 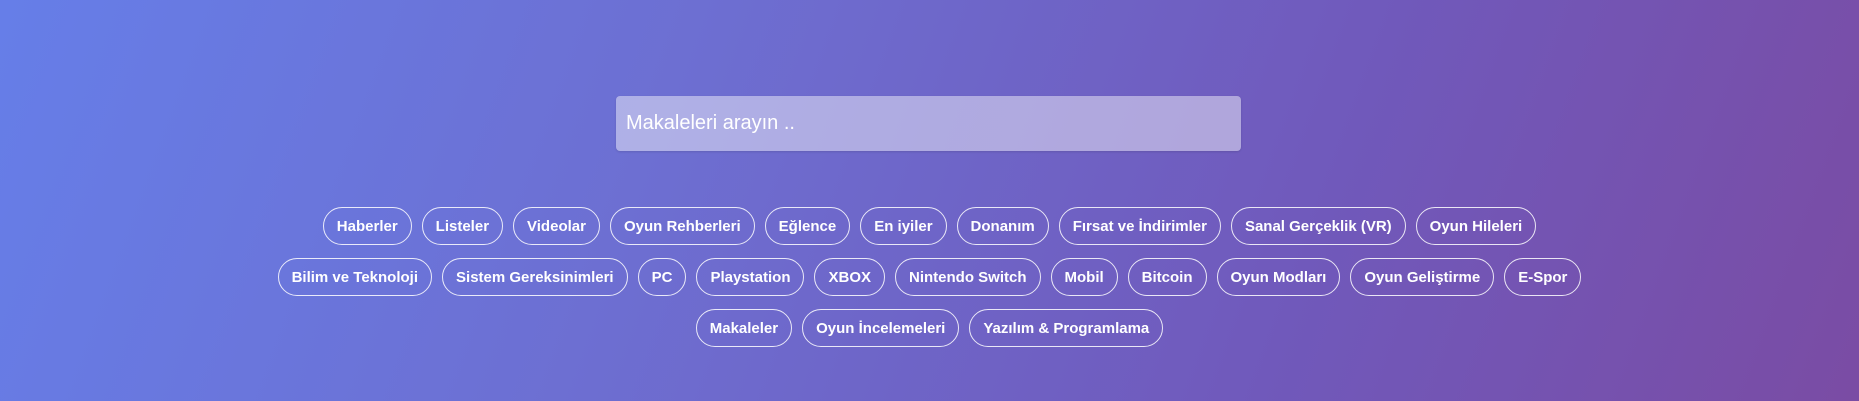 I want to click on search-bar, so click(x=928, y=123).